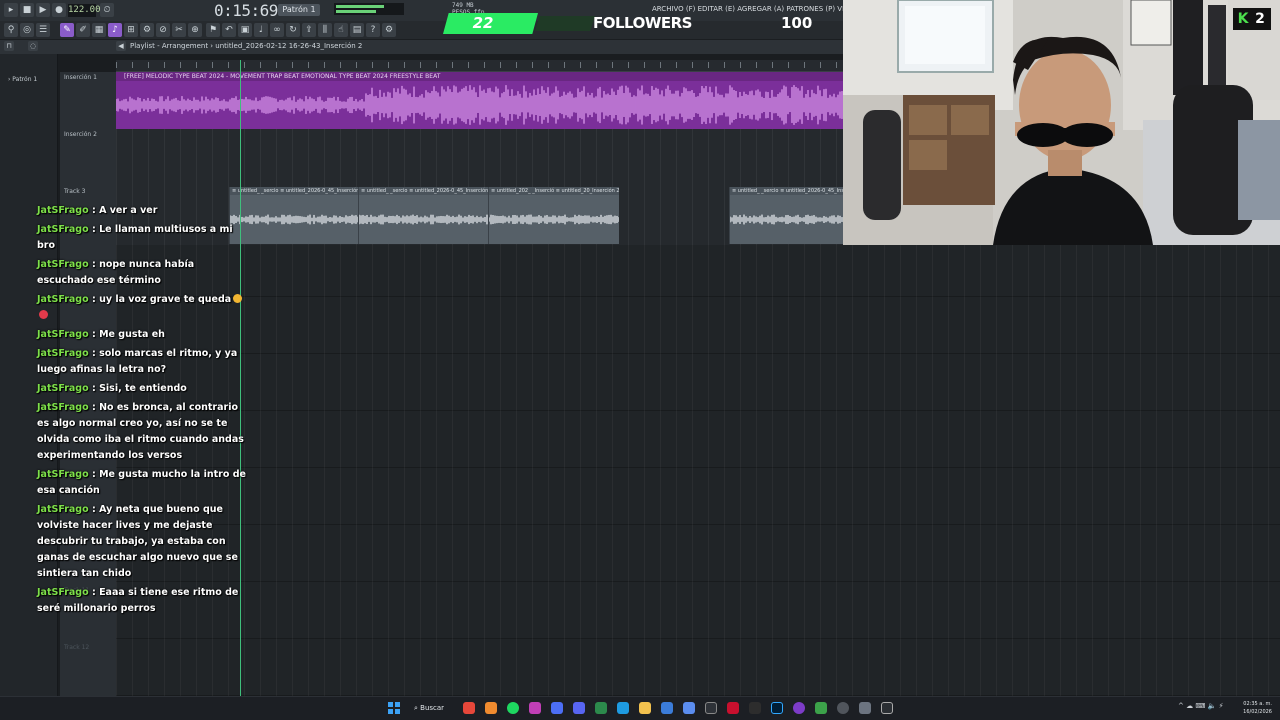 The height and width of the screenshot is (720, 1280). I want to click on timeline-ruler, so click(479, 66).